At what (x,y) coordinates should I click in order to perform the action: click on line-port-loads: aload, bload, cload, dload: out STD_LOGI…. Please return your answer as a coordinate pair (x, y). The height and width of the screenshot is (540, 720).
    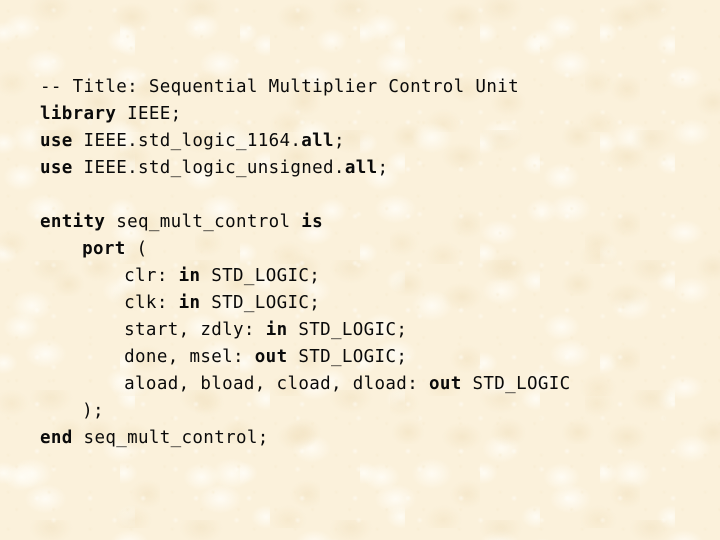
    Looking at the image, I should click on (370, 384).